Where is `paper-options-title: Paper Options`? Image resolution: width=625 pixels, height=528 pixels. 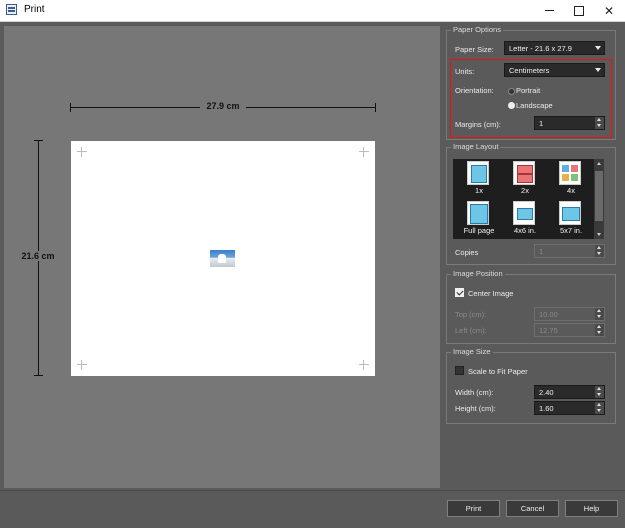 paper-options-title: Paper Options is located at coordinates (477, 29).